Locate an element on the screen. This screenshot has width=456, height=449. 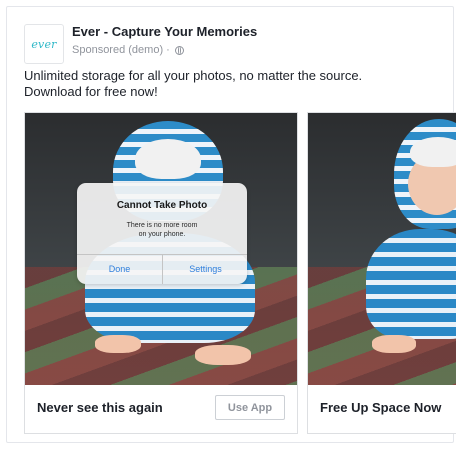
advertiser-logo-text: ever is located at coordinates (44, 44).